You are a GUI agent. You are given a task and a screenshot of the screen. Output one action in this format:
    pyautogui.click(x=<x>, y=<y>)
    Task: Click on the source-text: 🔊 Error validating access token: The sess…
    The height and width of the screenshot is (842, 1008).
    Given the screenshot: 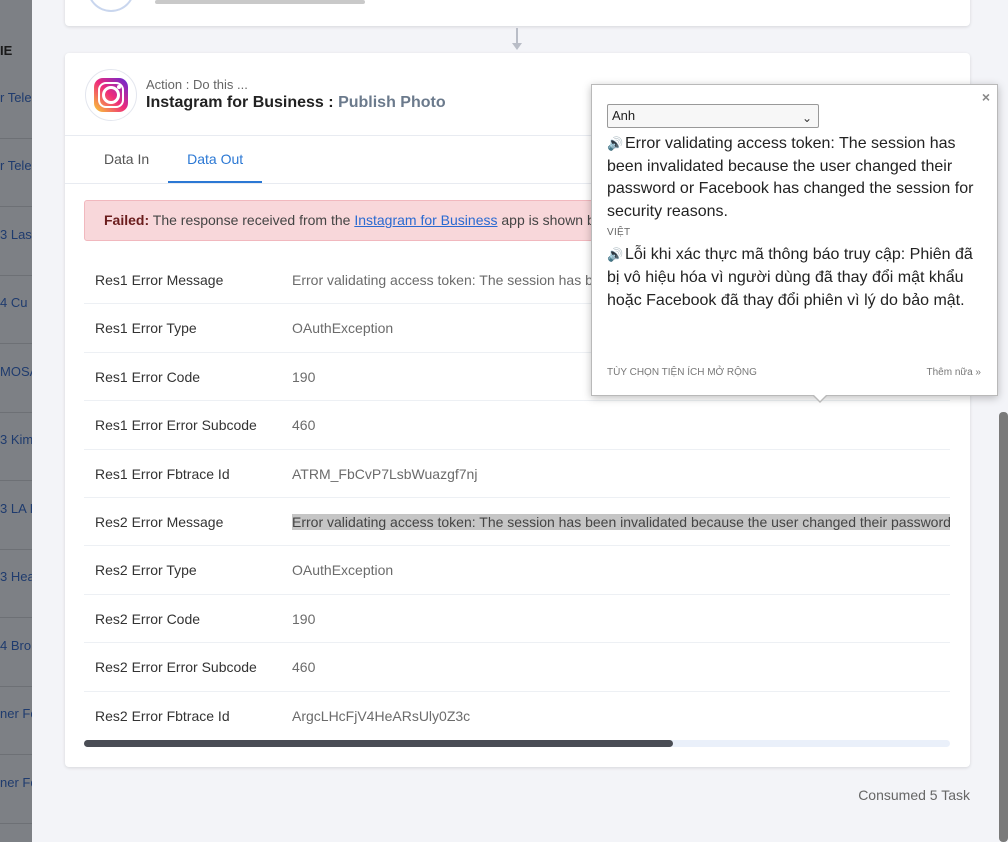 What is the action you would take?
    pyautogui.click(x=797, y=178)
    